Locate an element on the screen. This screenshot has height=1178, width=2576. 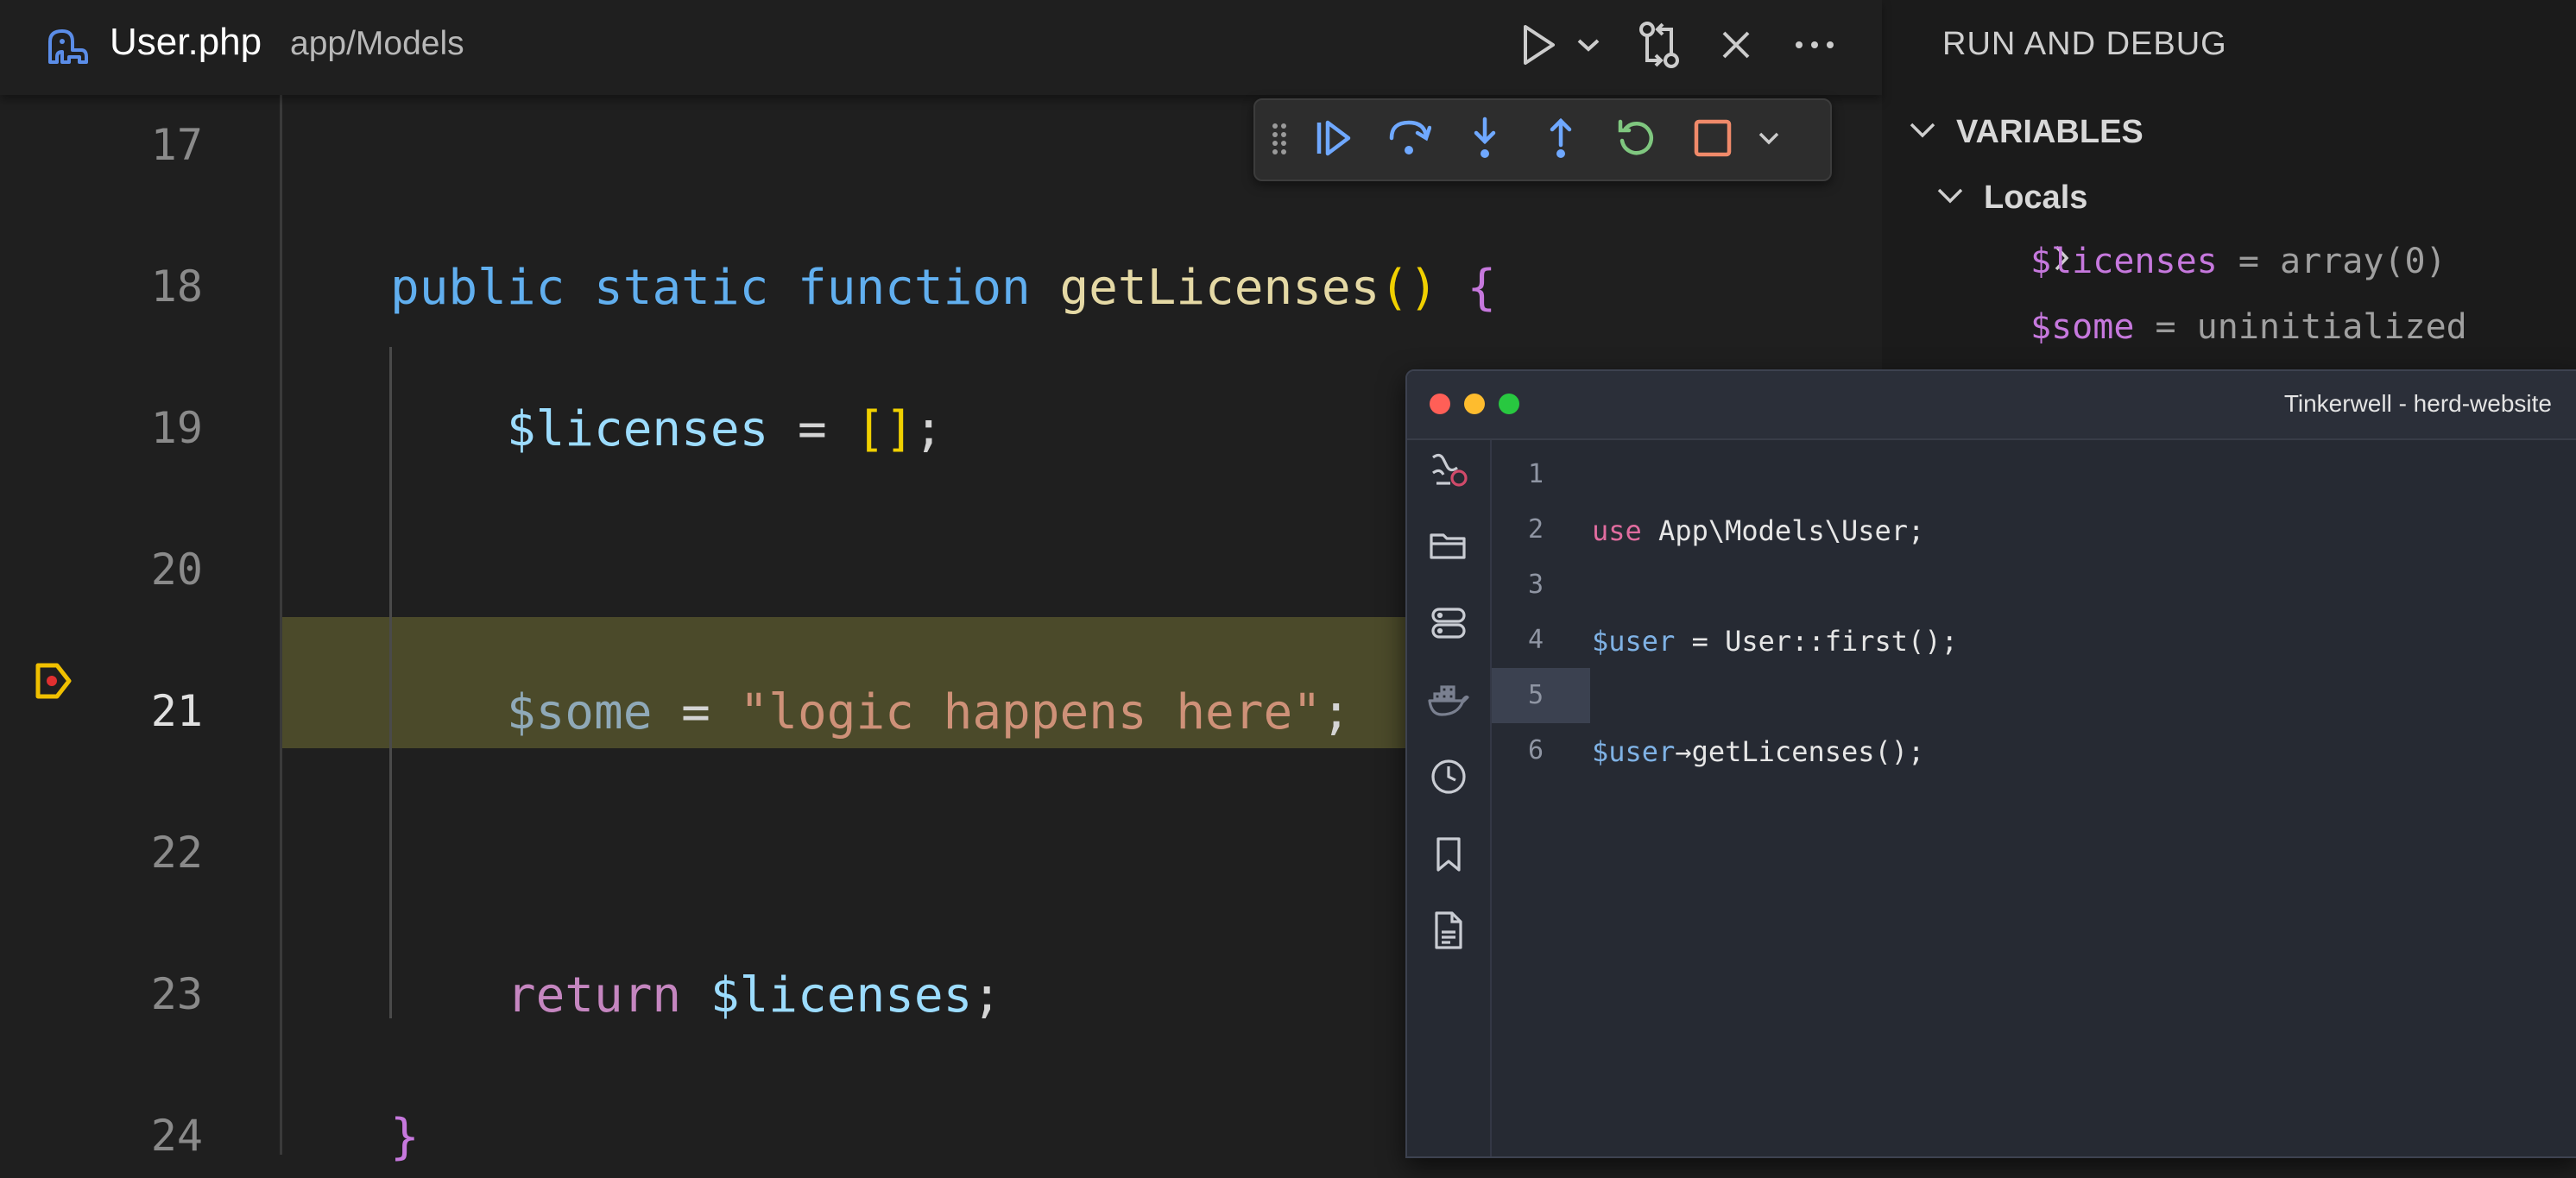
code-text: $user = User::first(); is located at coordinates (1775, 642).